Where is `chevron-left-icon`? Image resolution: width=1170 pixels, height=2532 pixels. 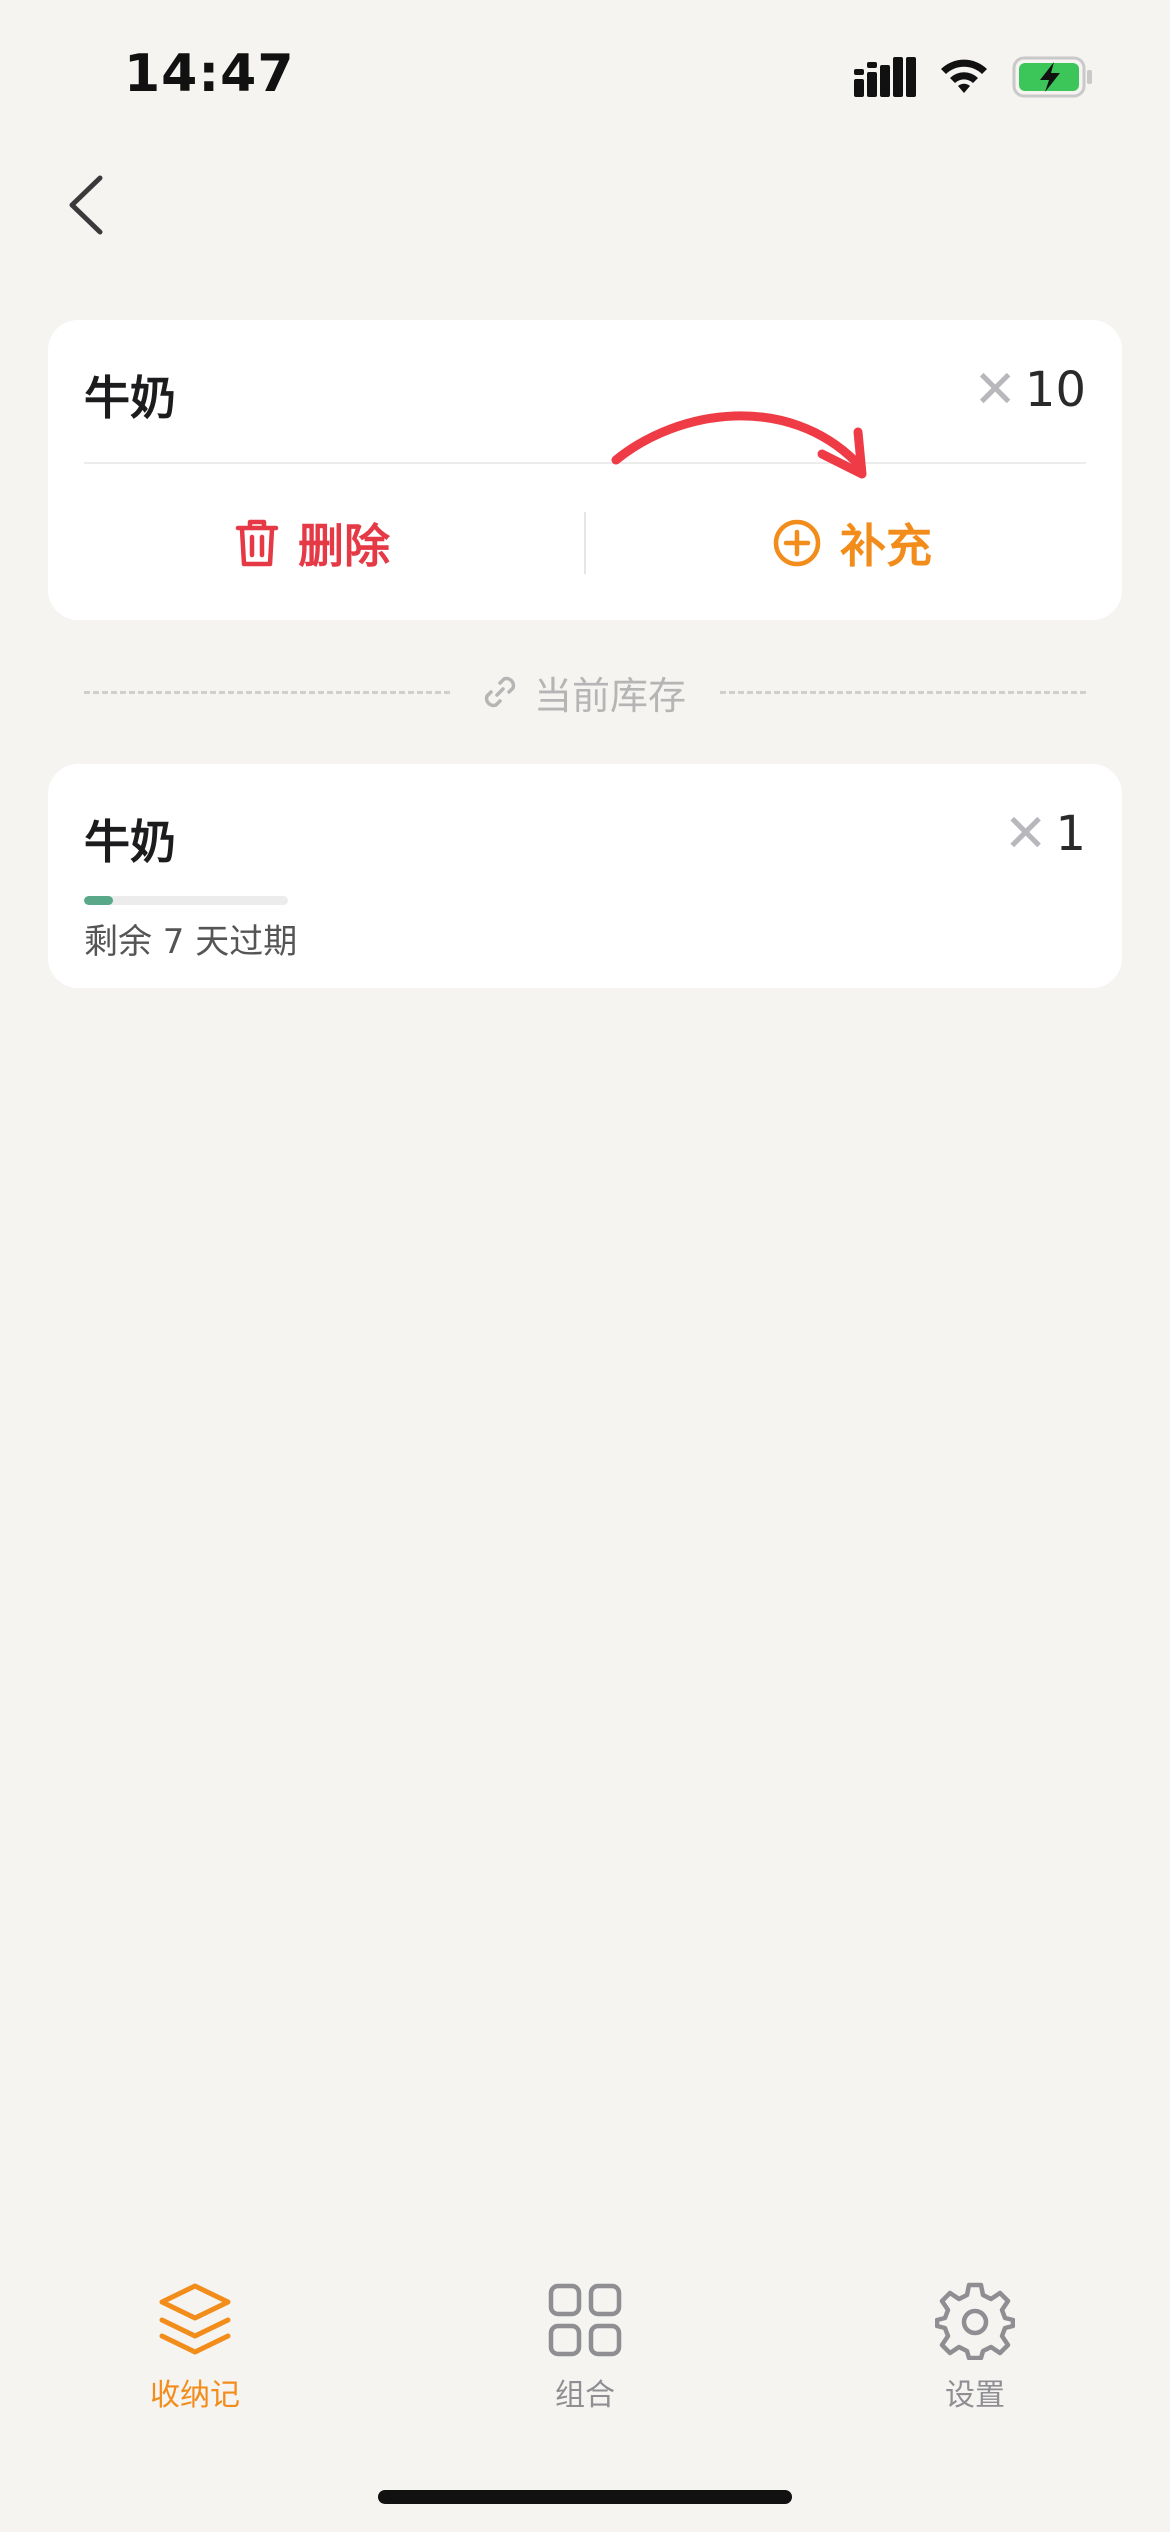 chevron-left-icon is located at coordinates (86, 205).